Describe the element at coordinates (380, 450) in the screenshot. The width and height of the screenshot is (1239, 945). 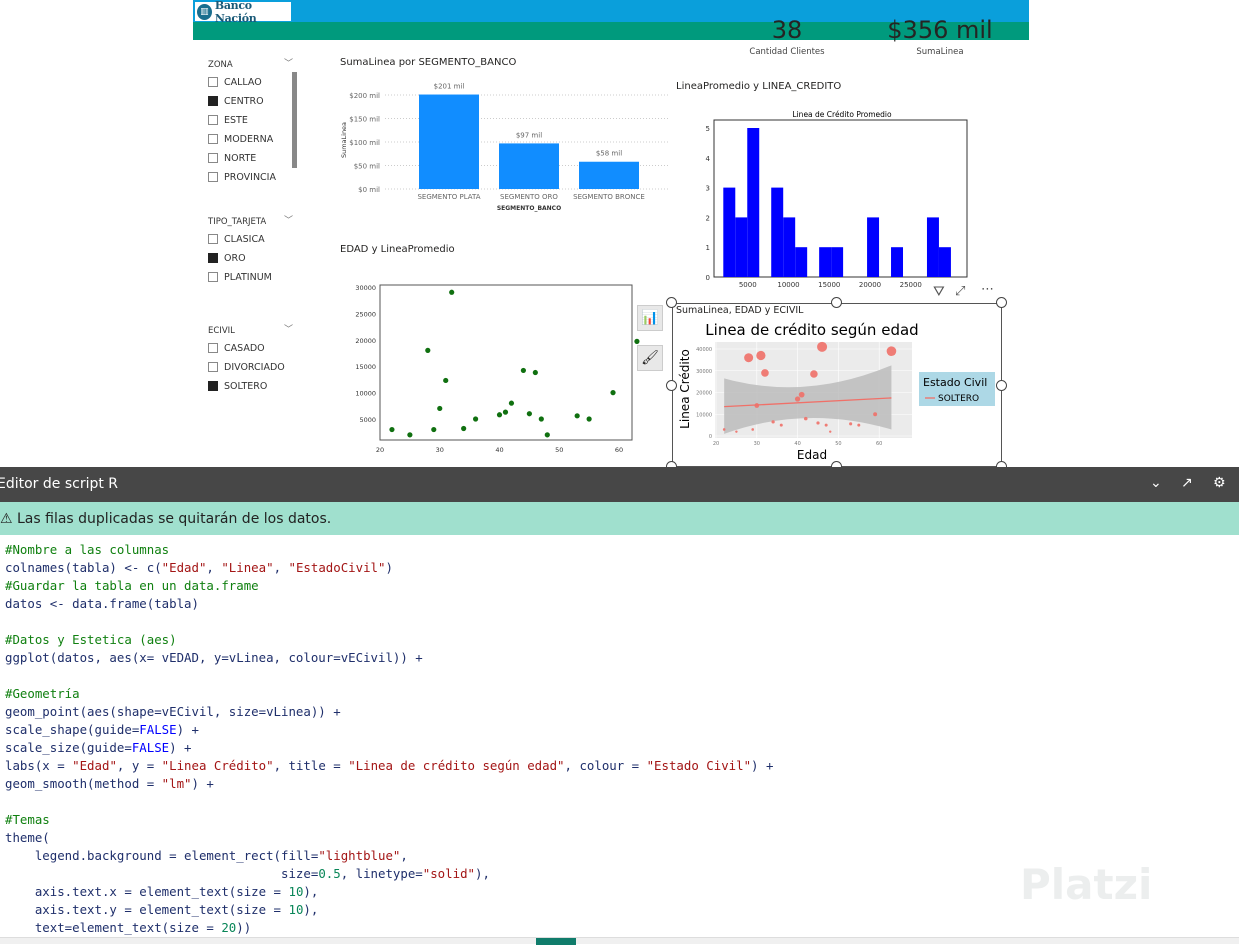
I see `x-tick-label: 20` at that location.